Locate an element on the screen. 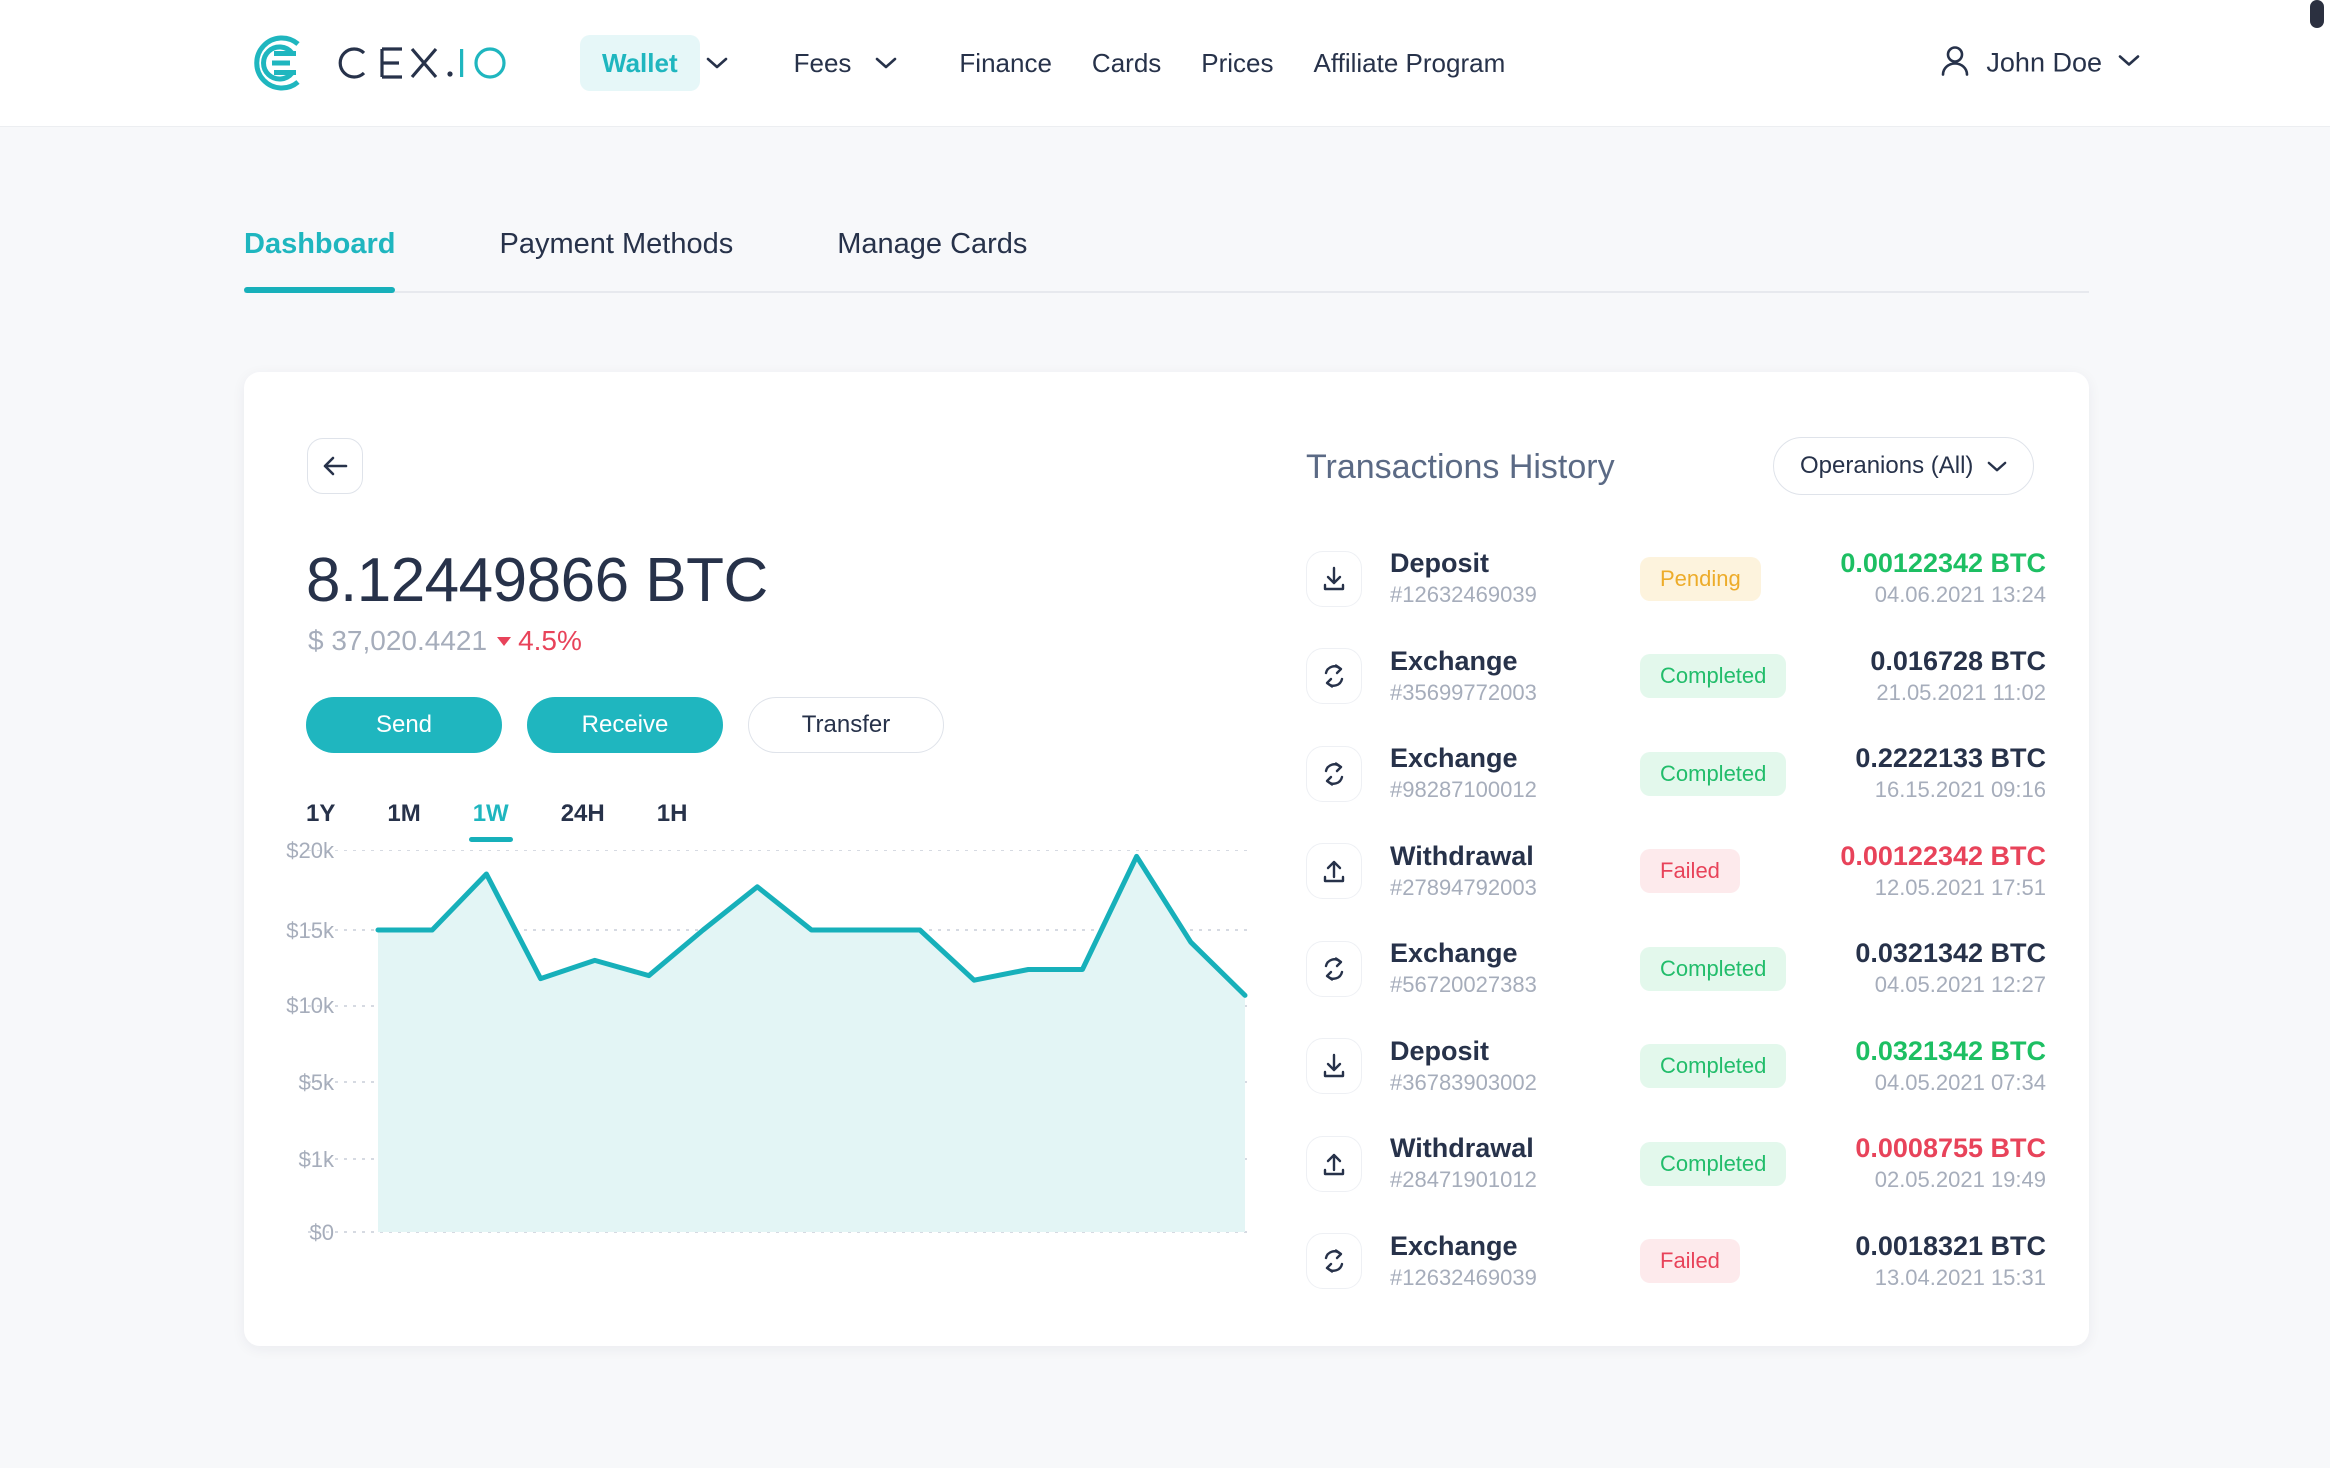 This screenshot has width=2330, height=1468. transaction-date: 16.15.2021 09:16 is located at coordinates (1960, 790).